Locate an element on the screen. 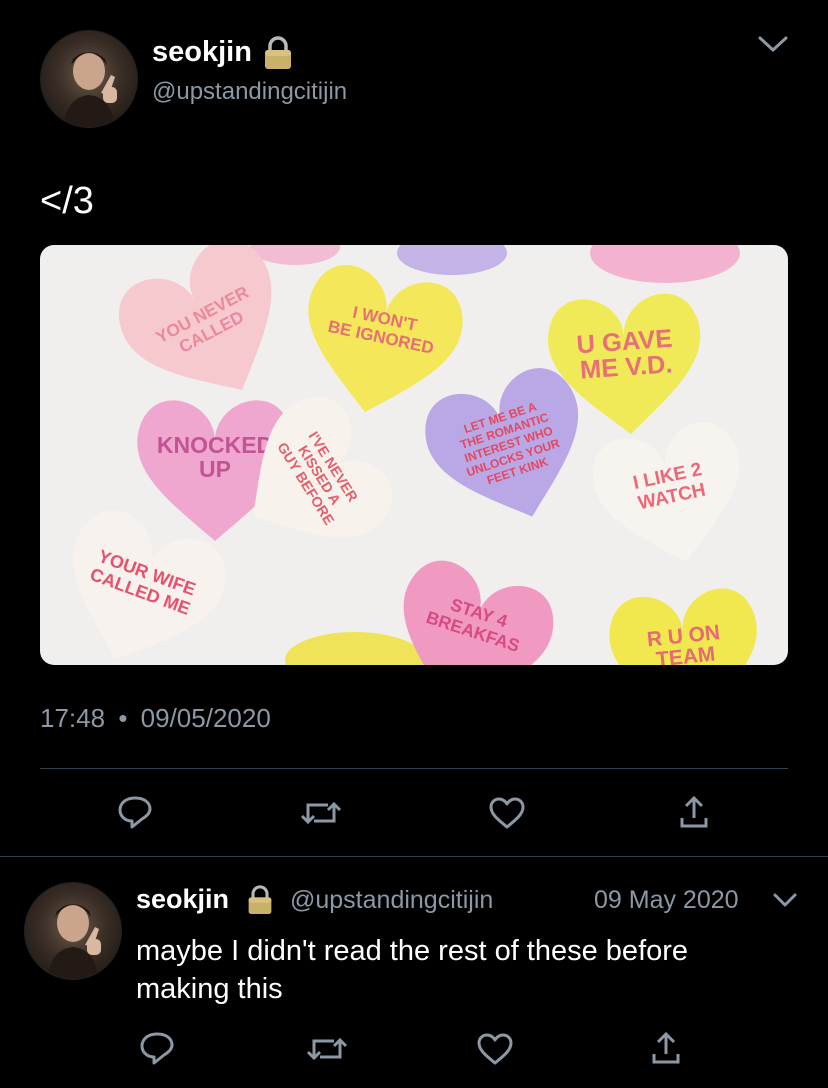 The height and width of the screenshot is (1088, 828). display-name: seokjin is located at coordinates (202, 52).